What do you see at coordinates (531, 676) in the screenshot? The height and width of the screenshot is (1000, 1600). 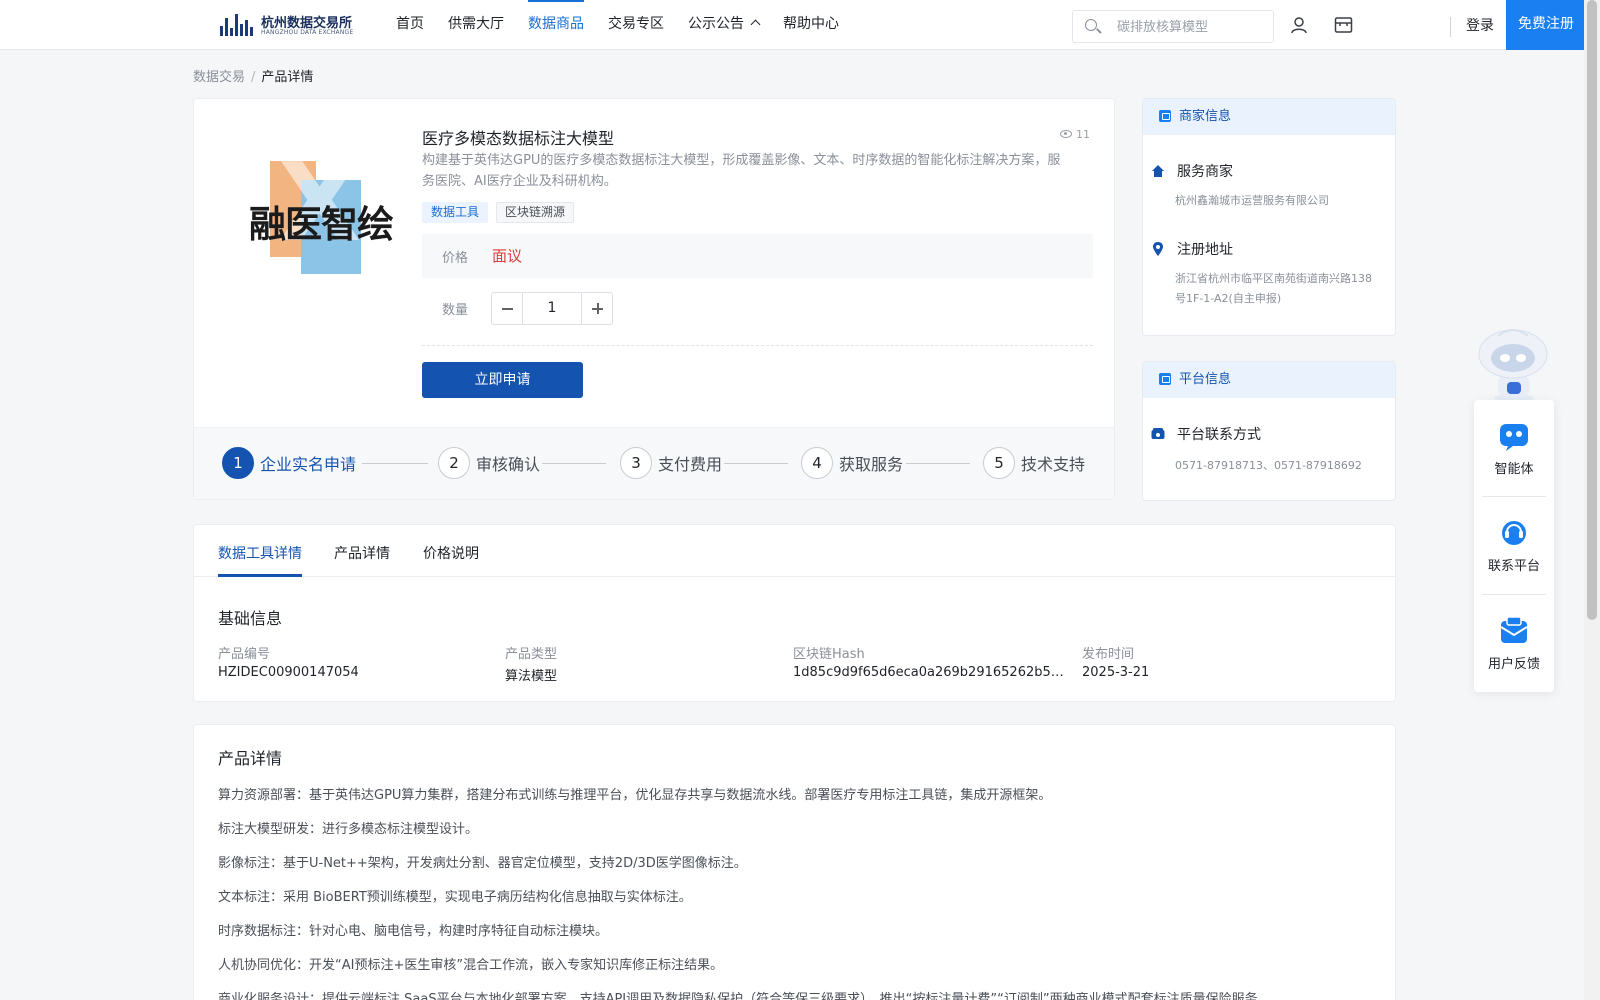 I see `field-product-type-value: 算法模型` at bounding box center [531, 676].